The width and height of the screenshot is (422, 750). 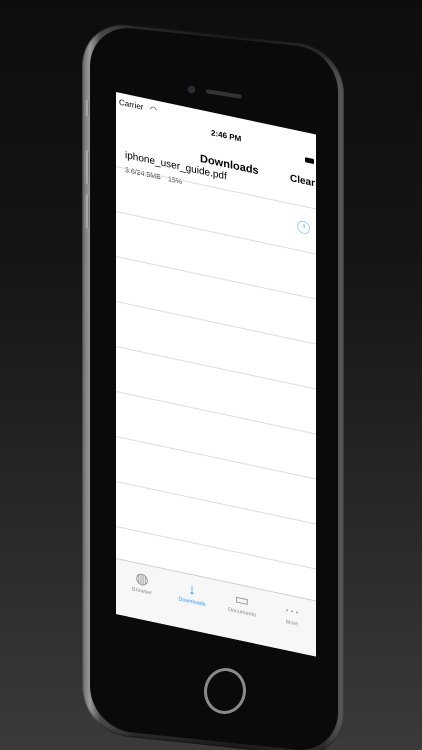 I want to click on wifi-icon: ◠, so click(x=153, y=109).